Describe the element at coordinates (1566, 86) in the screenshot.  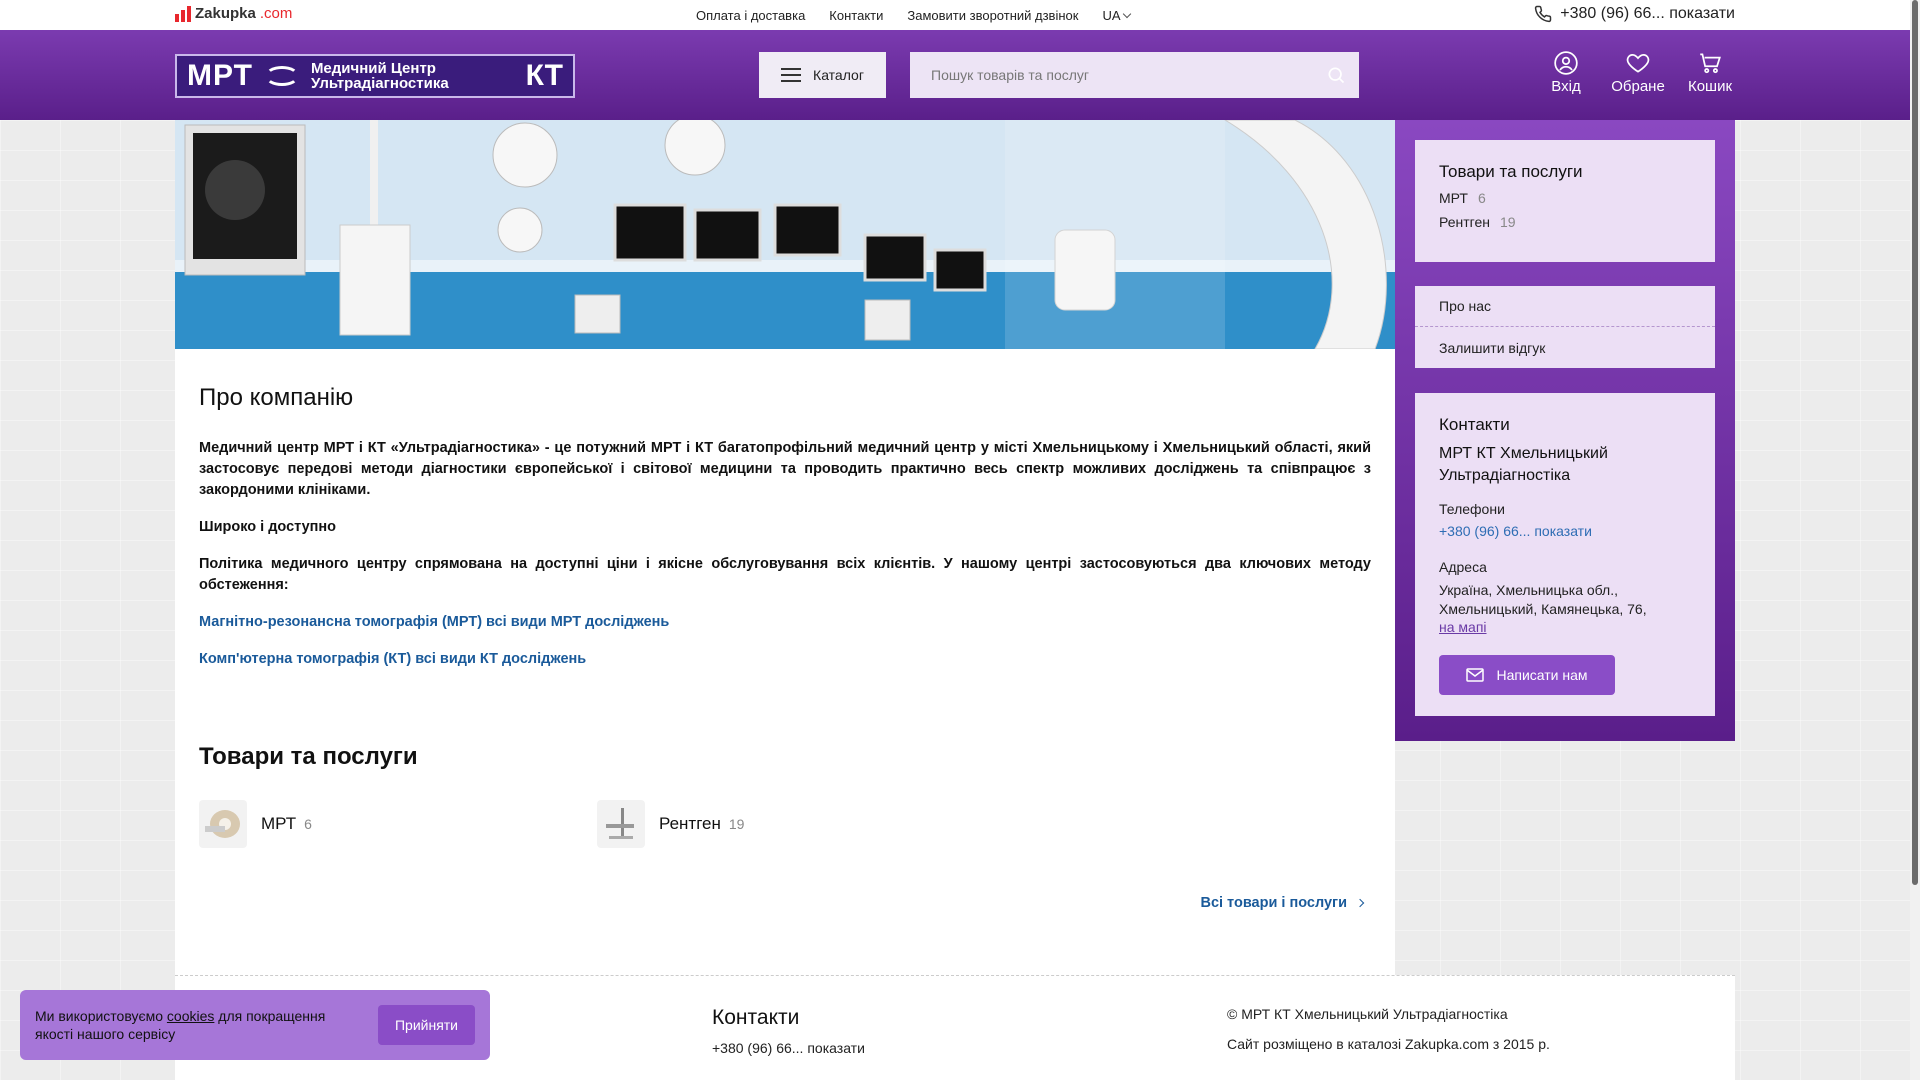
I see `login-label: Вхід` at that location.